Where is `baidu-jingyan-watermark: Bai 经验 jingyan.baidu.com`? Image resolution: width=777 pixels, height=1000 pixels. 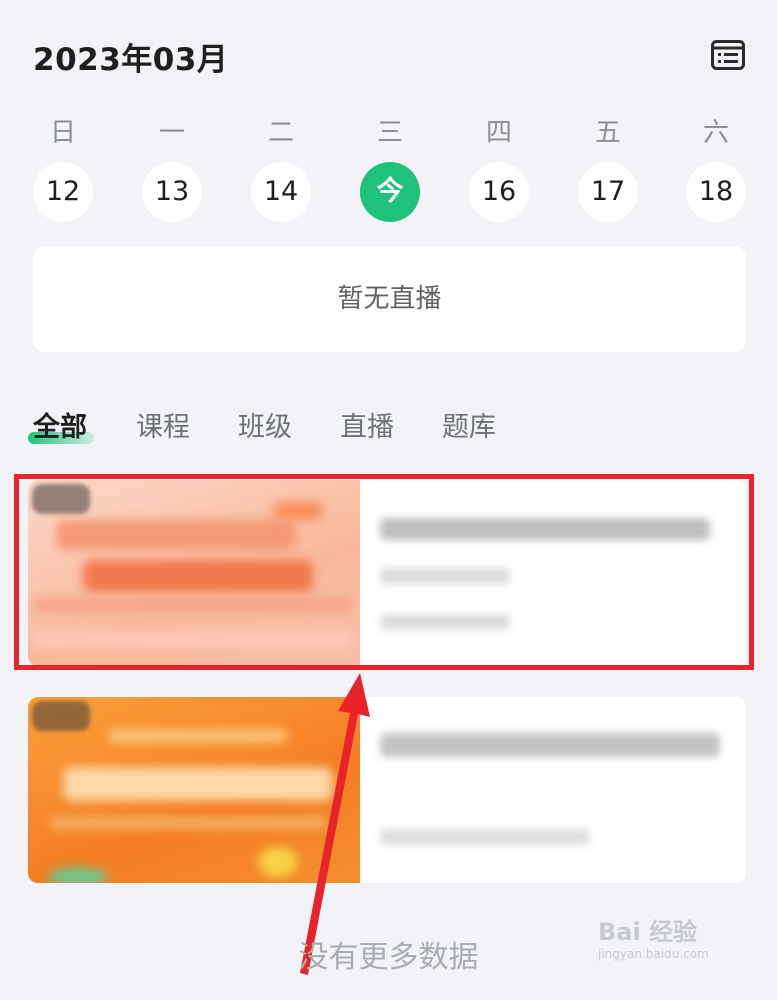
baidu-jingyan-watermark: Bai 经验 jingyan.baidu.com is located at coordinates (653, 936).